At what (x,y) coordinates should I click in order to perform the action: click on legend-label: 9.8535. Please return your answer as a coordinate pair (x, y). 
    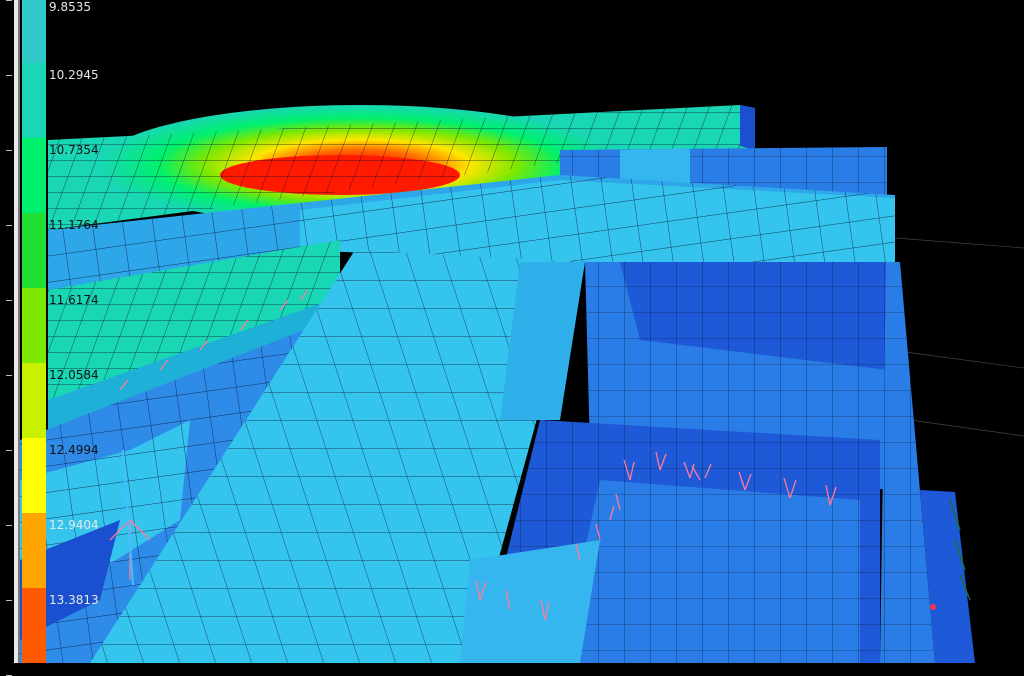
    Looking at the image, I should click on (70, 7).